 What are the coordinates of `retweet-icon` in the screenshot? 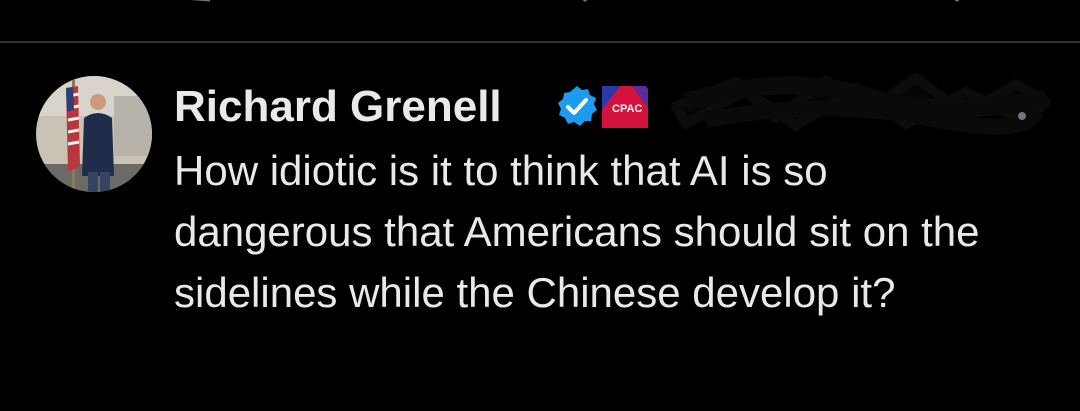 It's located at (389, 4).